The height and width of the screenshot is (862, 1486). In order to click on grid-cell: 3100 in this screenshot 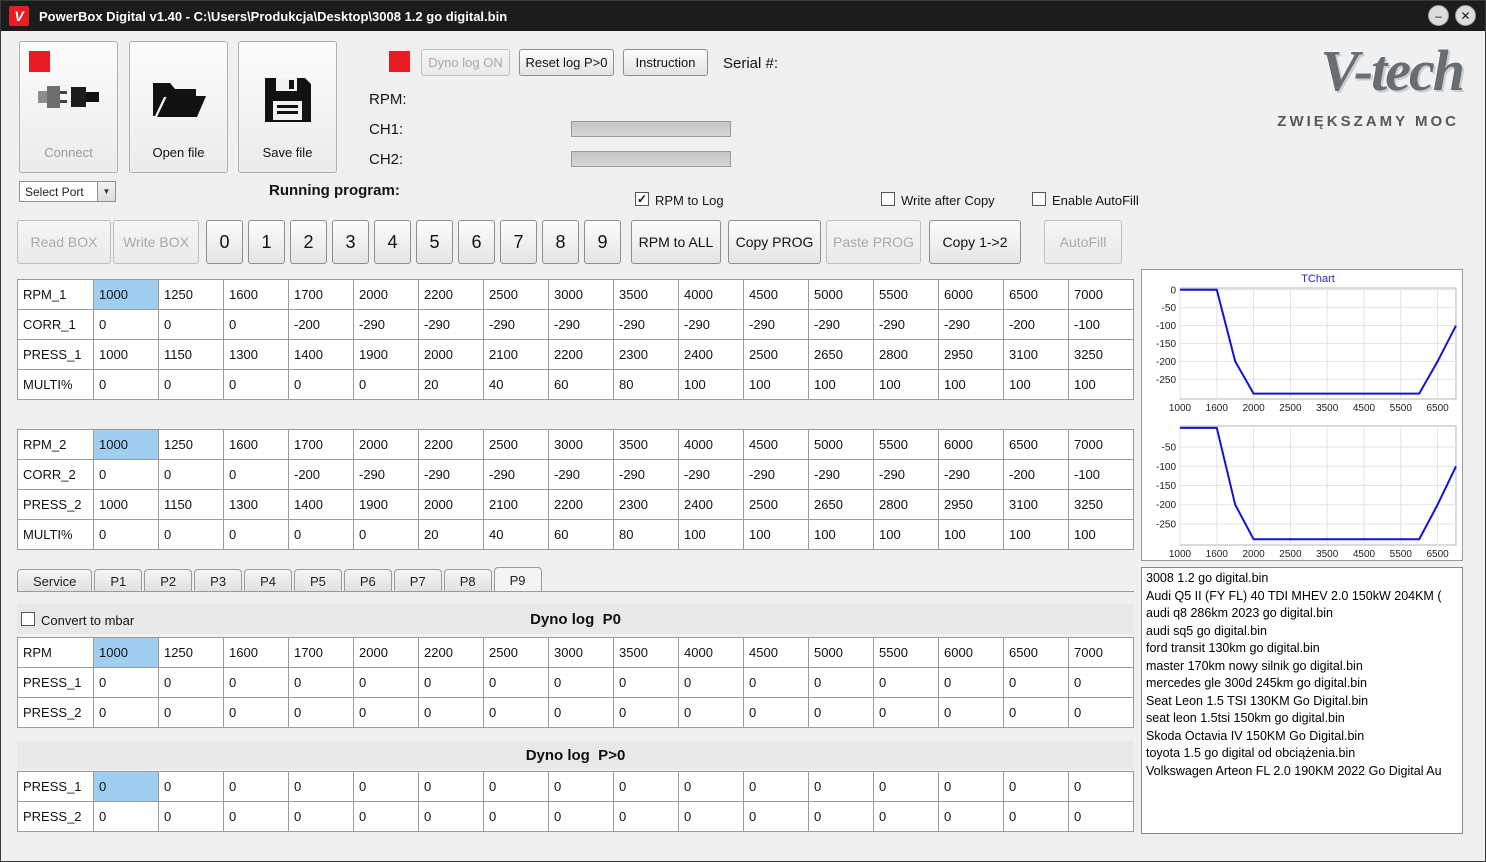, I will do `click(1036, 354)`.